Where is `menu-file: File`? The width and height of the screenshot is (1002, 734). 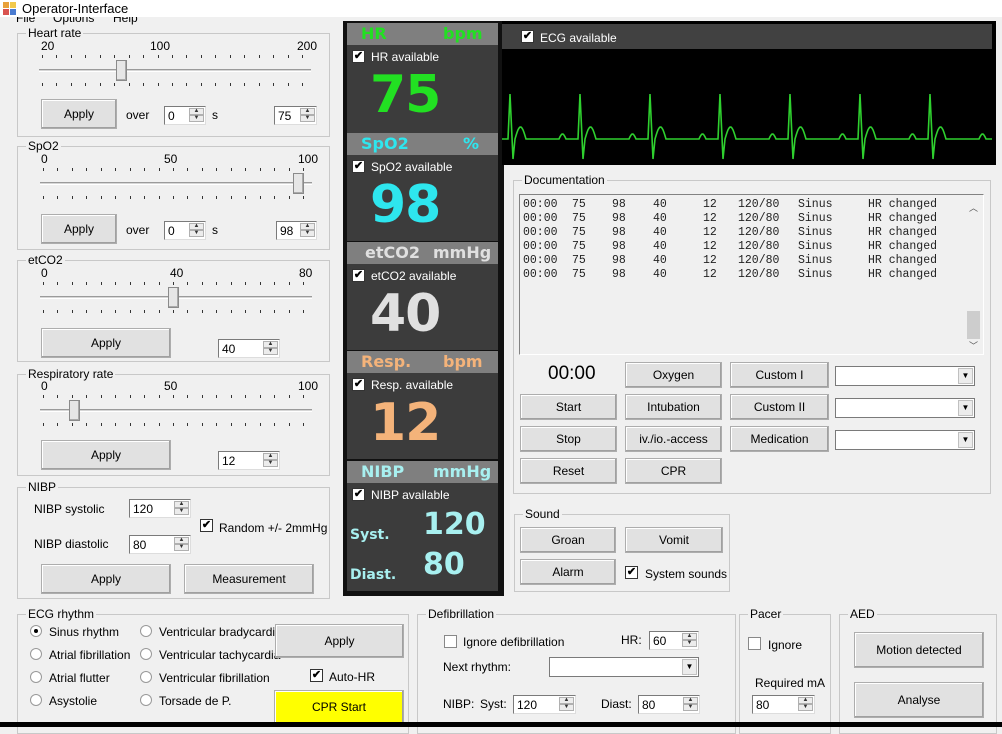 menu-file: File is located at coordinates (25, 21).